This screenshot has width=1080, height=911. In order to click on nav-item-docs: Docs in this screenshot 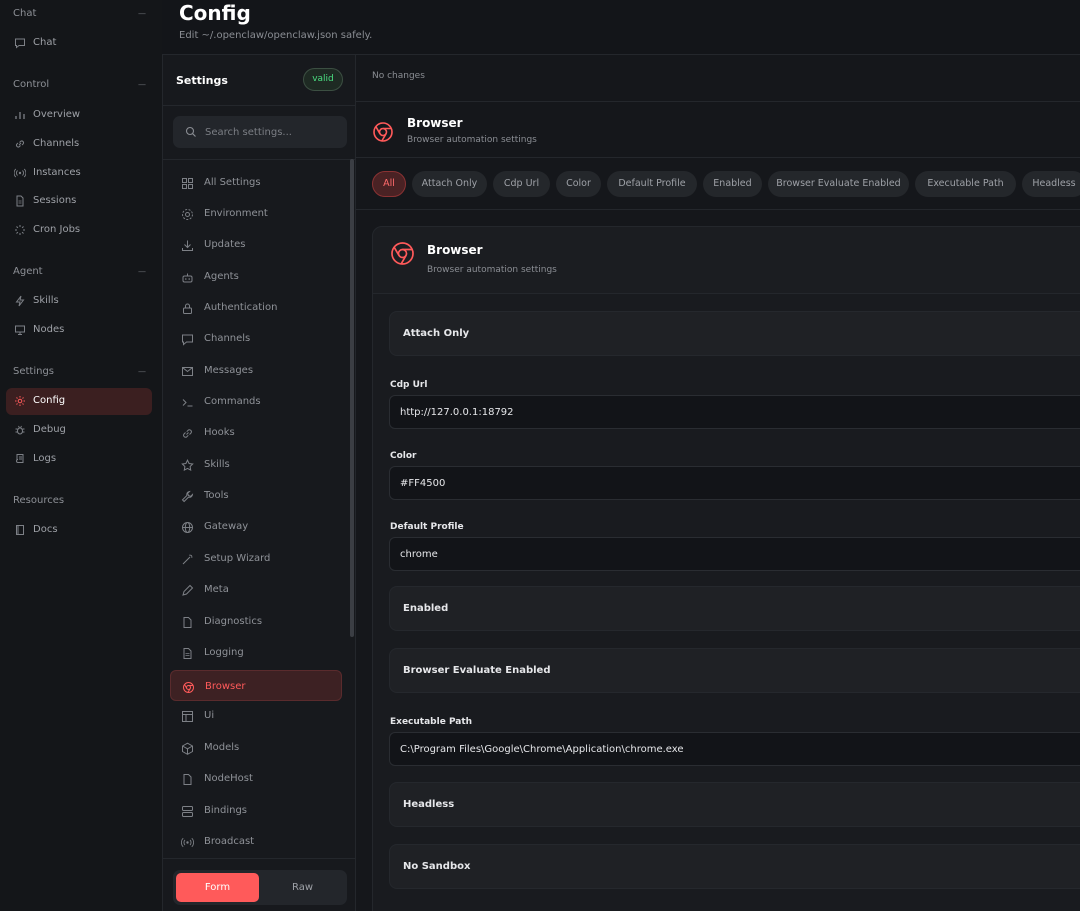, I will do `click(79, 530)`.